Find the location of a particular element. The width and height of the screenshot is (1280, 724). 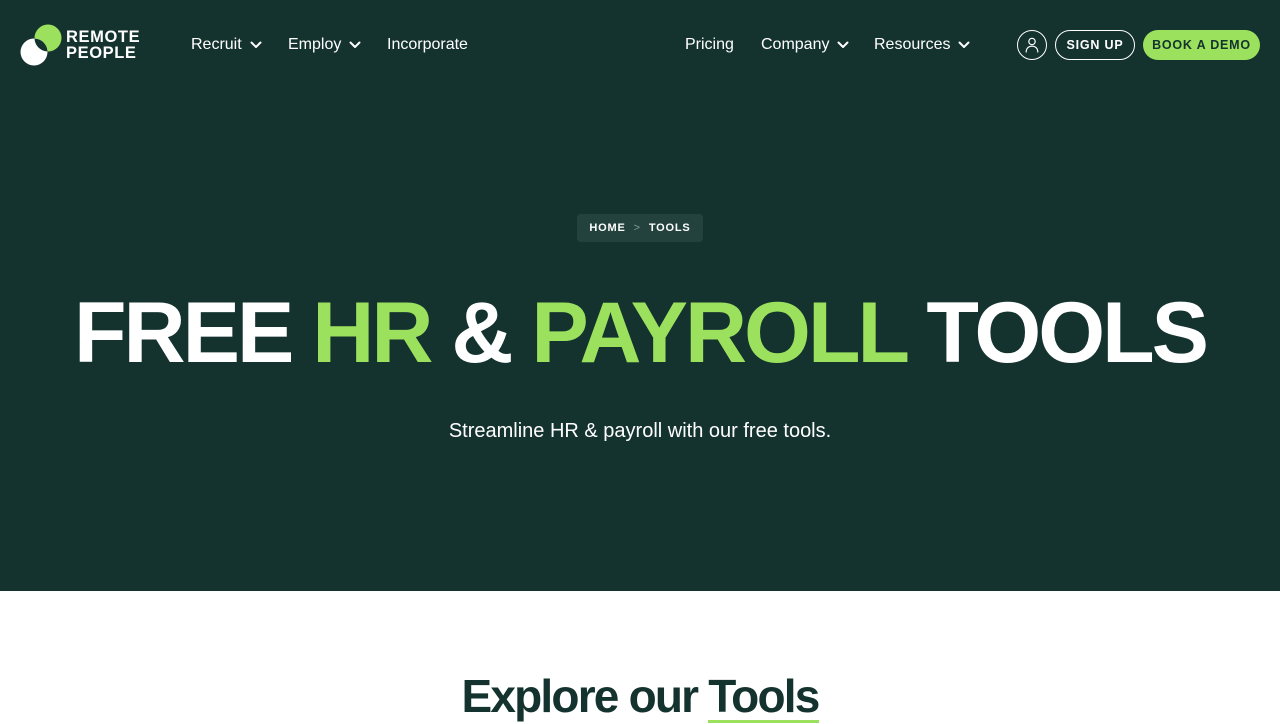

title-word-payroll: PAYROLL is located at coordinates (719, 333).